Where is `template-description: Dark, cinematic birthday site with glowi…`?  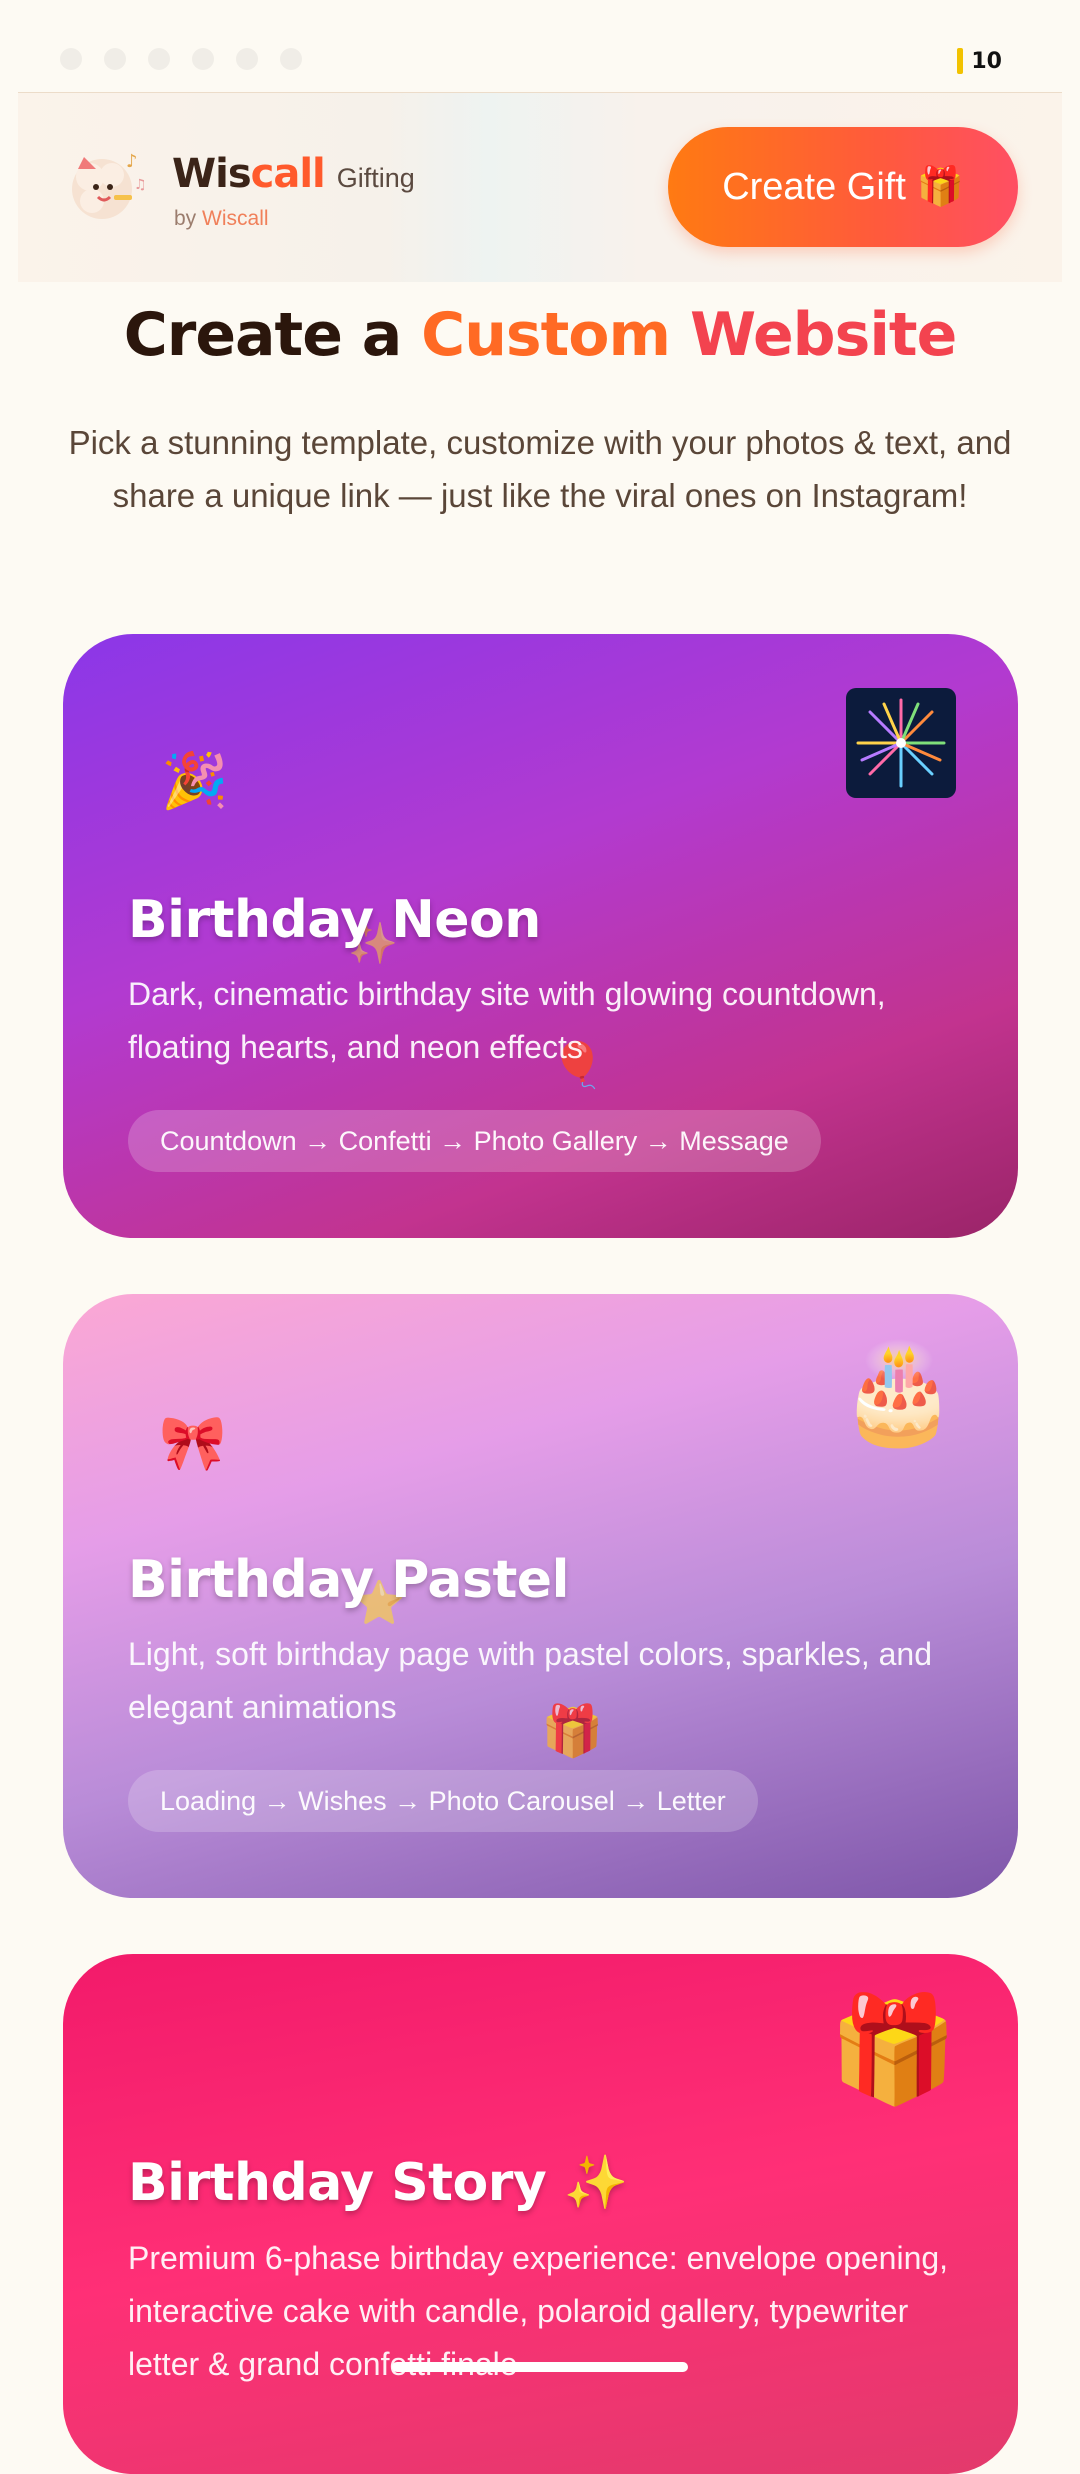 template-description: Dark, cinematic birthday site with glowi… is located at coordinates (507, 1020).